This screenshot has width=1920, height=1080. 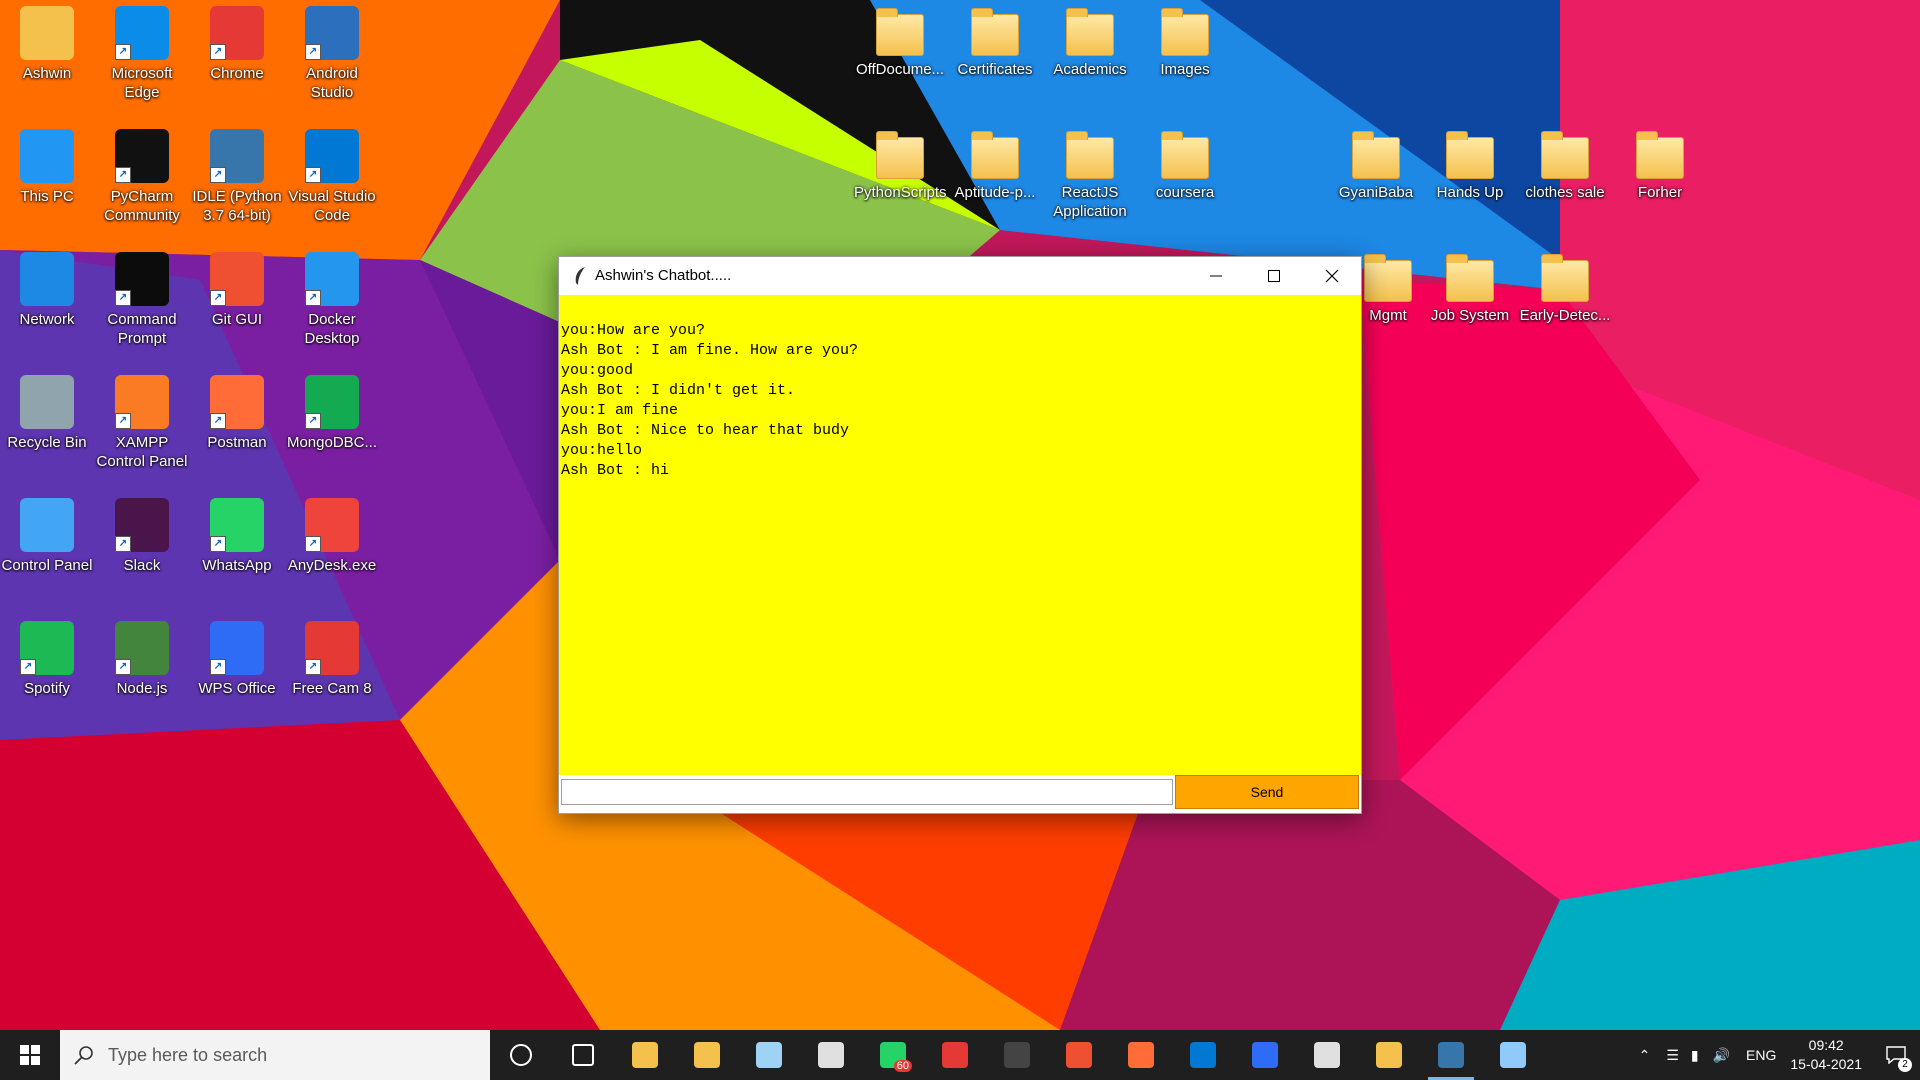 What do you see at coordinates (332, 156) in the screenshot?
I see `vscode-icon: ↗` at bounding box center [332, 156].